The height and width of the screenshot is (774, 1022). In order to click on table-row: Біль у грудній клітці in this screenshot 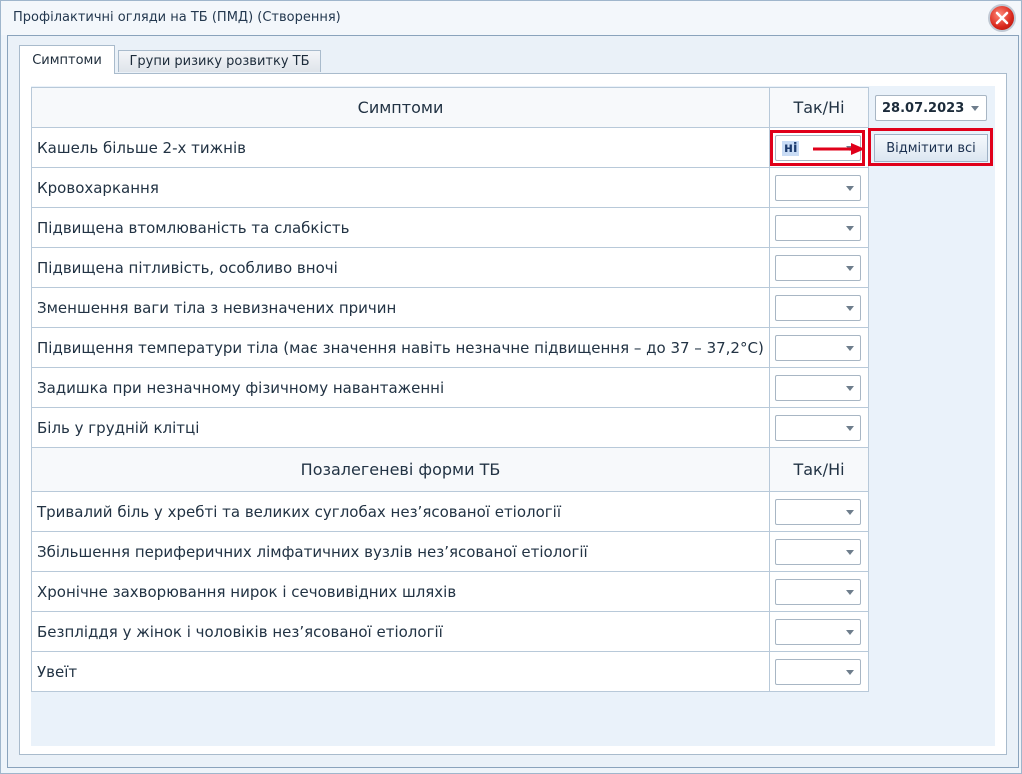, I will do `click(450, 427)`.